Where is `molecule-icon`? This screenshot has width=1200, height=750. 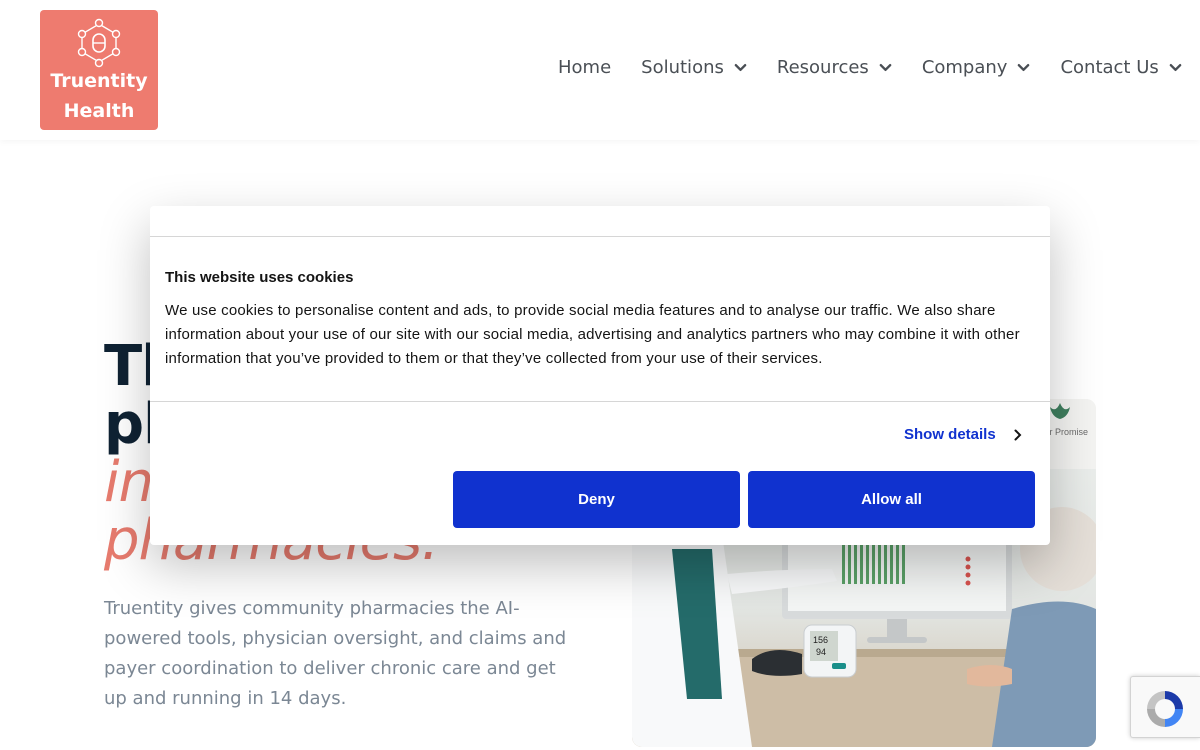 molecule-icon is located at coordinates (99, 43).